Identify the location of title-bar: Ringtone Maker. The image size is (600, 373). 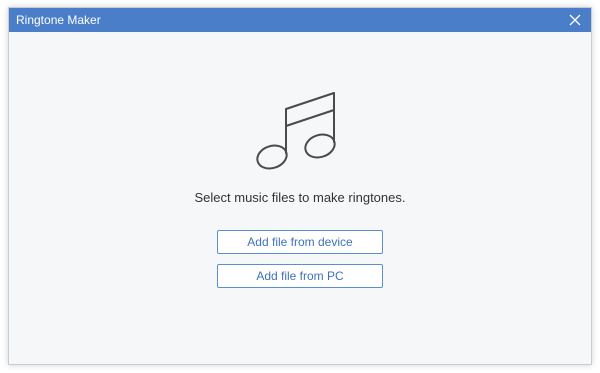
(300, 20).